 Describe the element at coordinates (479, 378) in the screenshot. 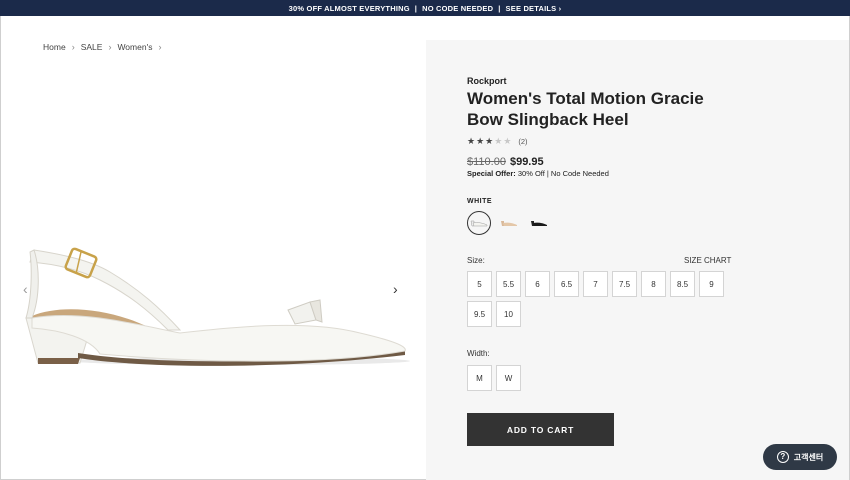

I see `width-option: M` at that location.